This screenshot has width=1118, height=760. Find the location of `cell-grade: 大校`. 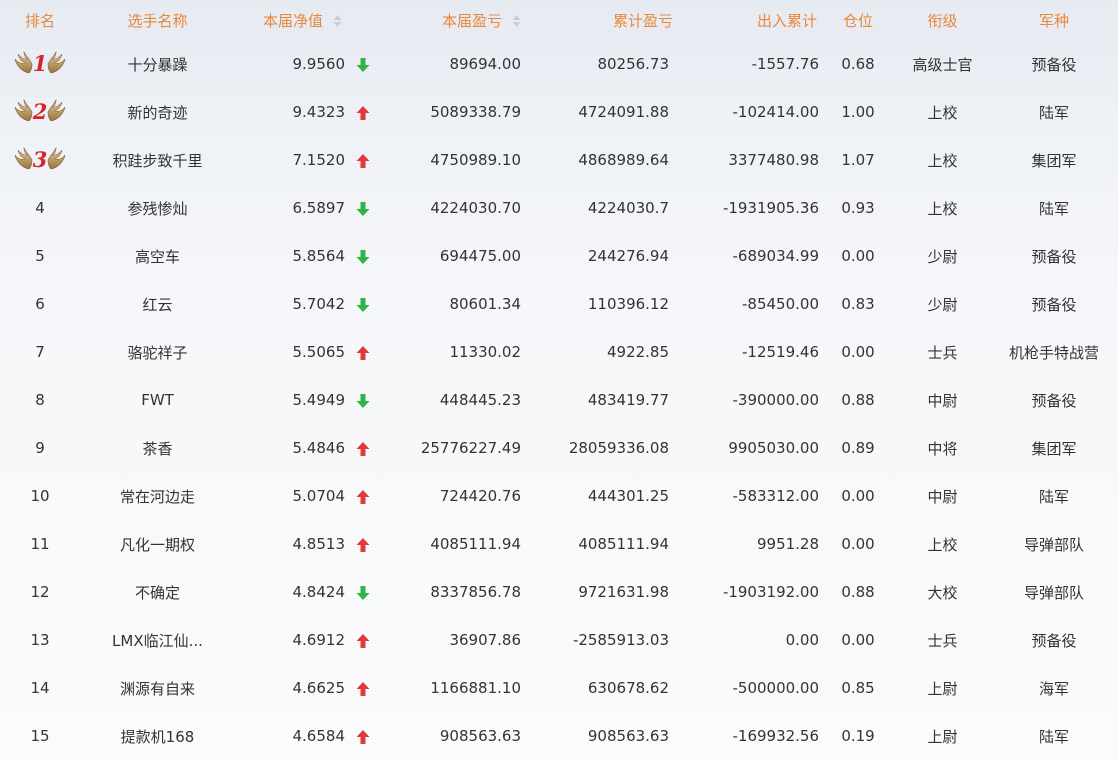

cell-grade: 大校 is located at coordinates (942, 592).